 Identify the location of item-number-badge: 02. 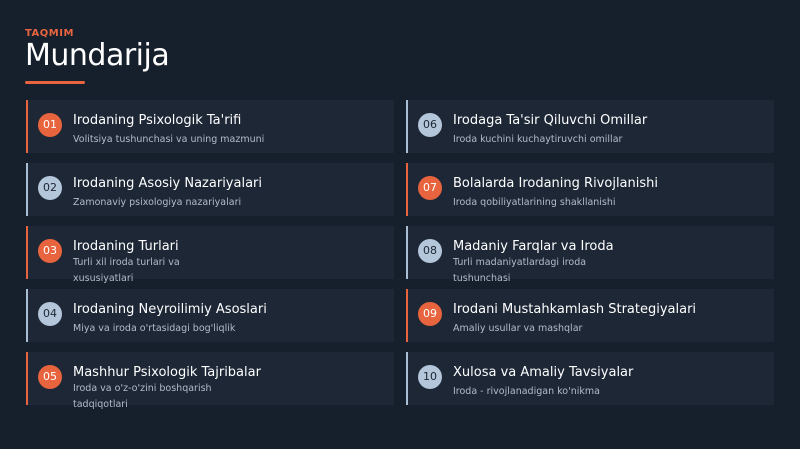
(50, 188).